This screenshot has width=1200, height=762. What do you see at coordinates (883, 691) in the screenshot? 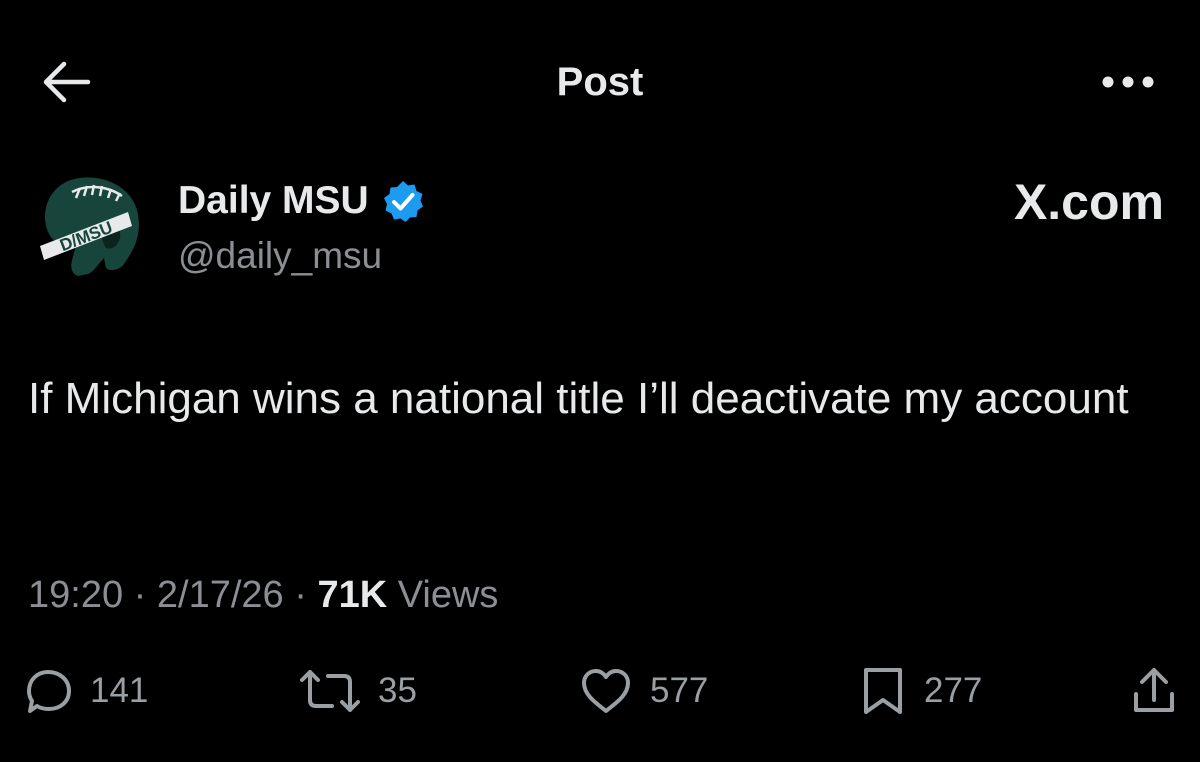
I see `bookmark-icon` at bounding box center [883, 691].